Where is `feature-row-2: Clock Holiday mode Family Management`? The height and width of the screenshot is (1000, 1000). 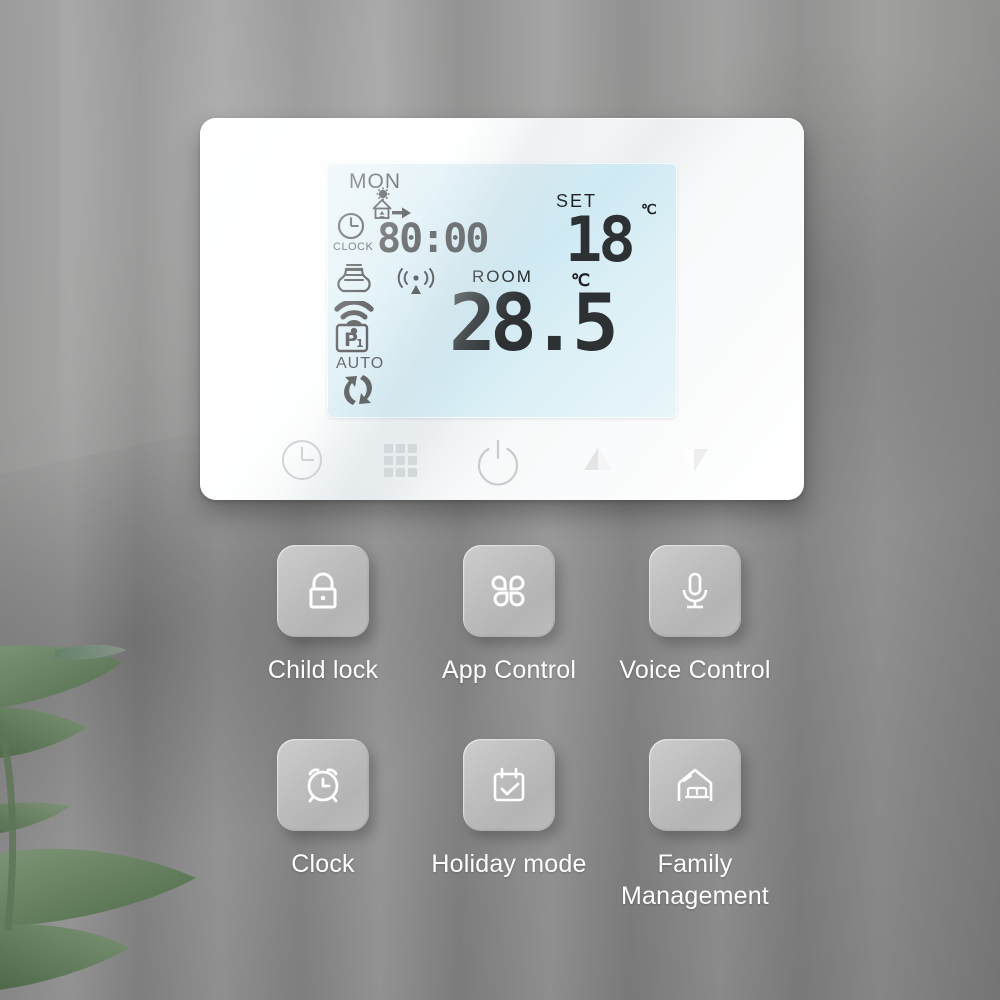 feature-row-2: Clock Holiday mode Family Management is located at coordinates (510, 825).